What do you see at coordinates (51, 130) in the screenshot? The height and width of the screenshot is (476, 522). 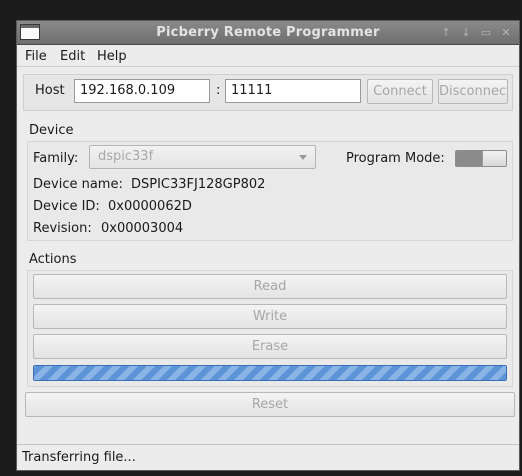 I see `device-section-title: Device` at bounding box center [51, 130].